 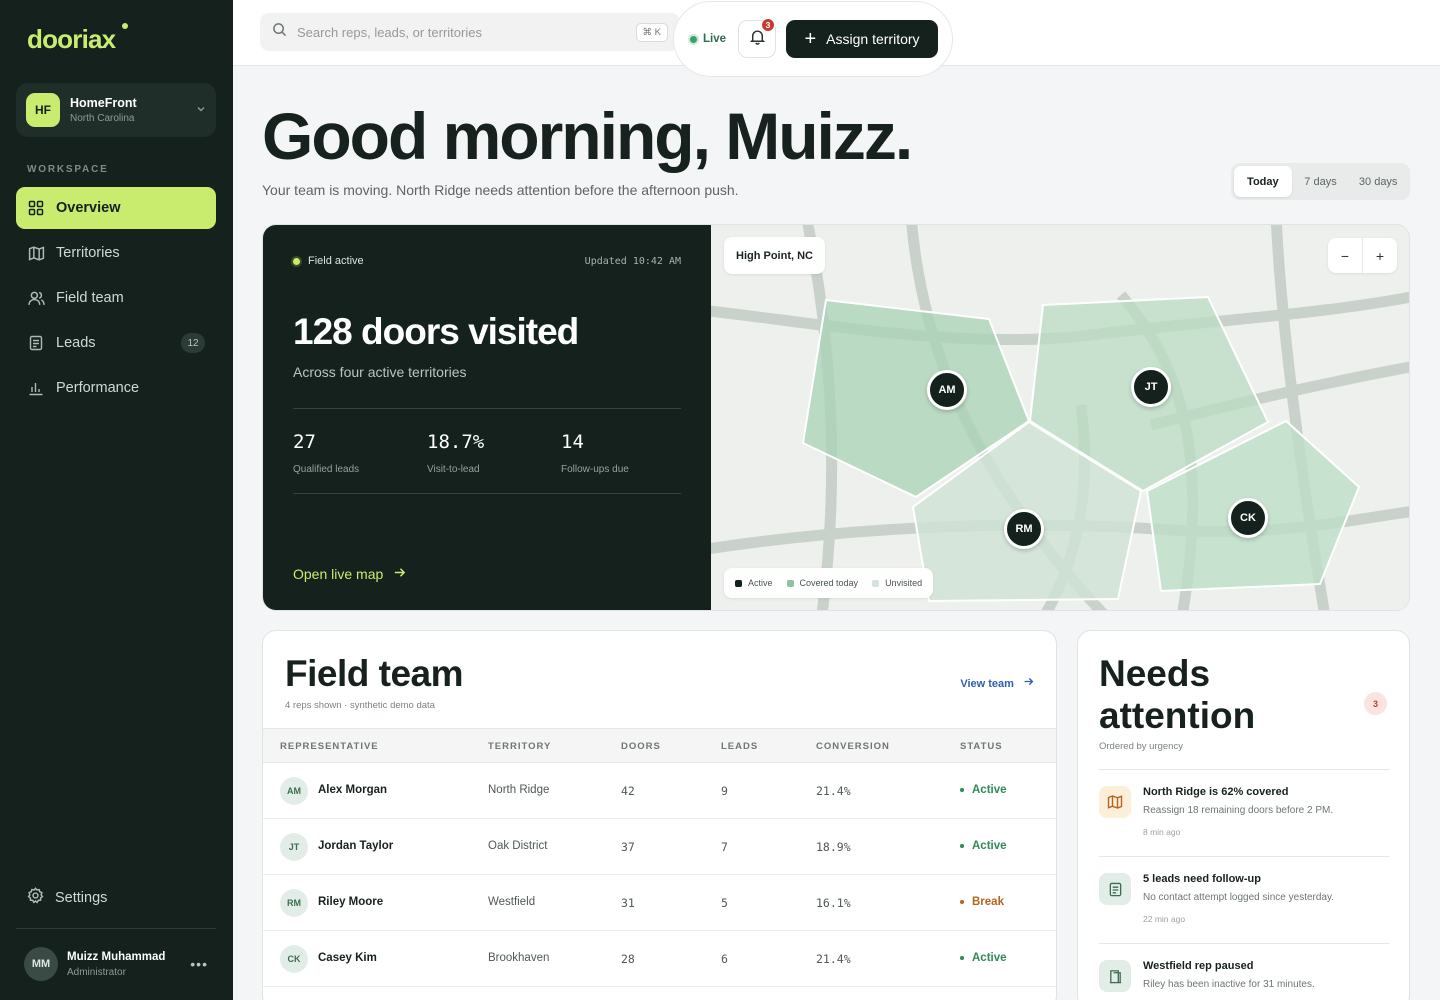 I want to click on org-avatar: HF, so click(x=43, y=110).